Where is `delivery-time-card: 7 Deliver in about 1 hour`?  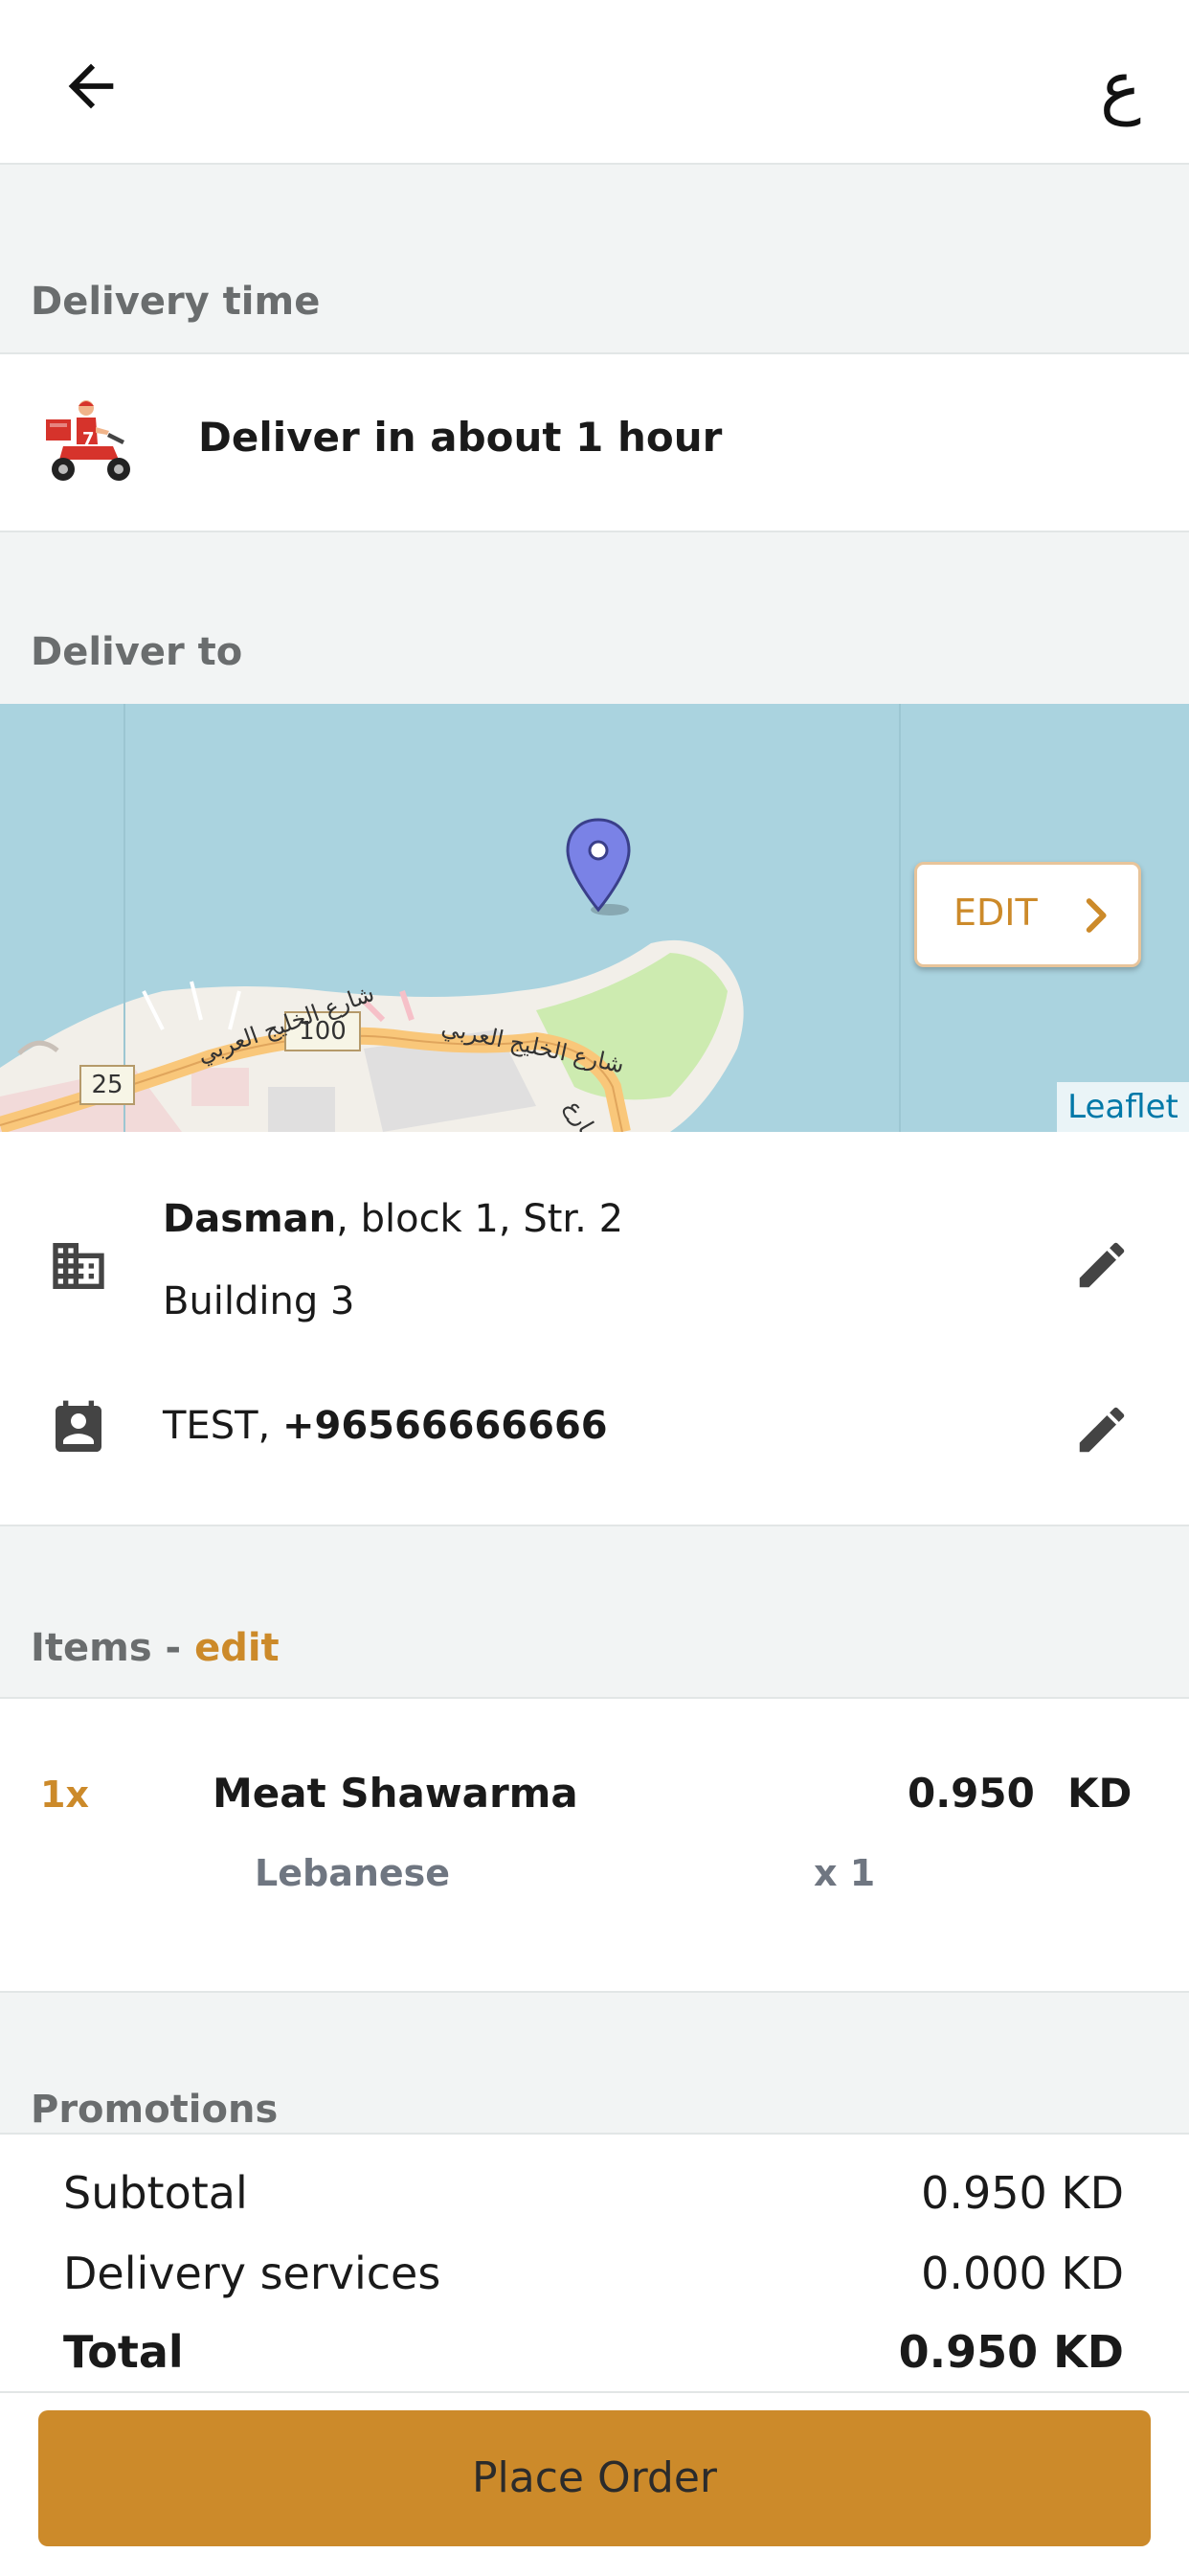
delivery-time-card: 7 Deliver in about 1 hour is located at coordinates (594, 442).